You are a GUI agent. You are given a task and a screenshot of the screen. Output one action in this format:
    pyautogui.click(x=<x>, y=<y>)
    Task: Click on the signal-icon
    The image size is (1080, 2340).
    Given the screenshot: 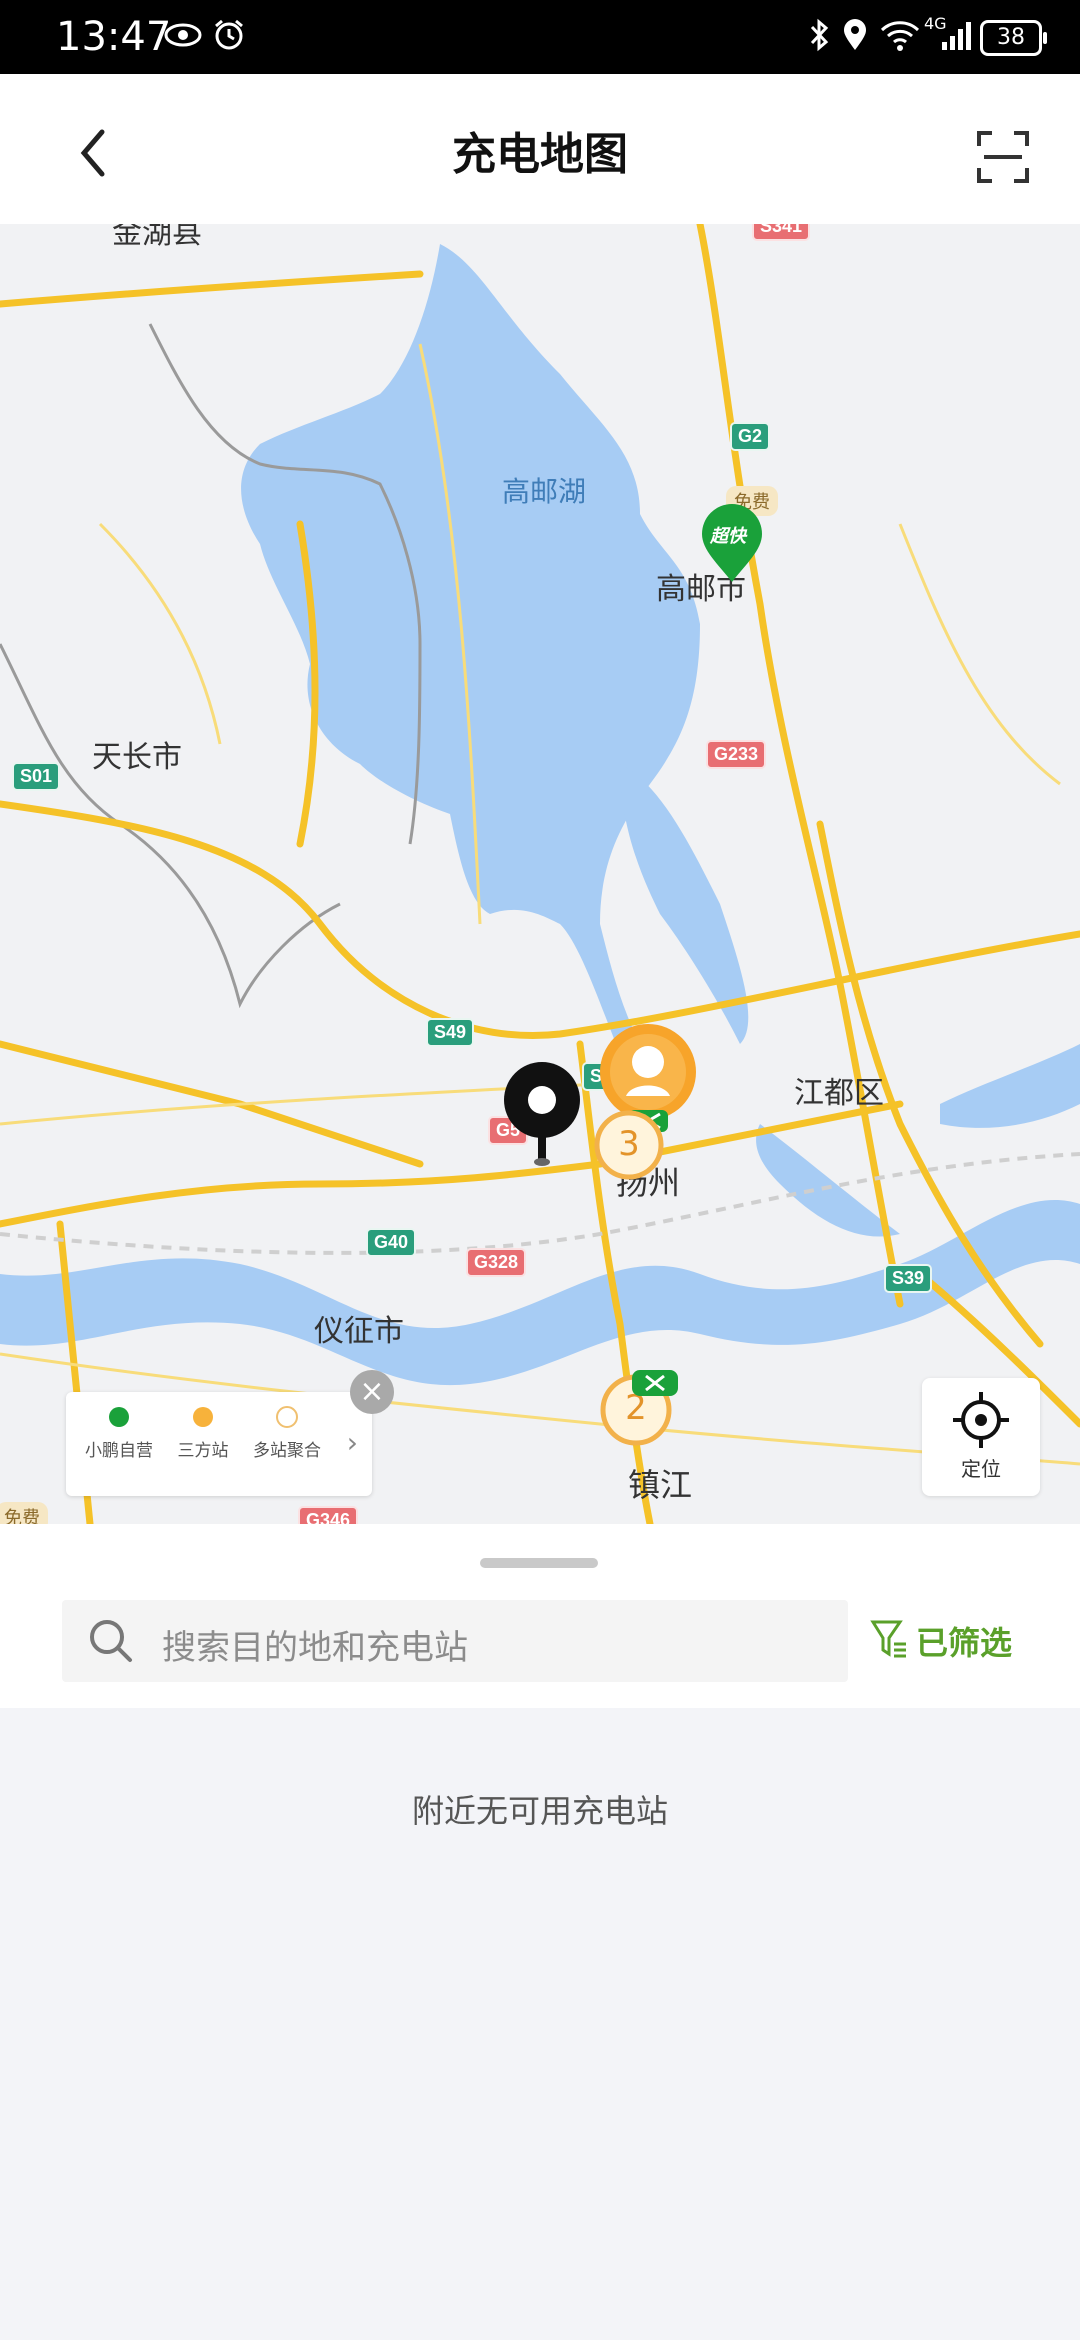 What is the action you would take?
    pyautogui.click(x=956, y=36)
    